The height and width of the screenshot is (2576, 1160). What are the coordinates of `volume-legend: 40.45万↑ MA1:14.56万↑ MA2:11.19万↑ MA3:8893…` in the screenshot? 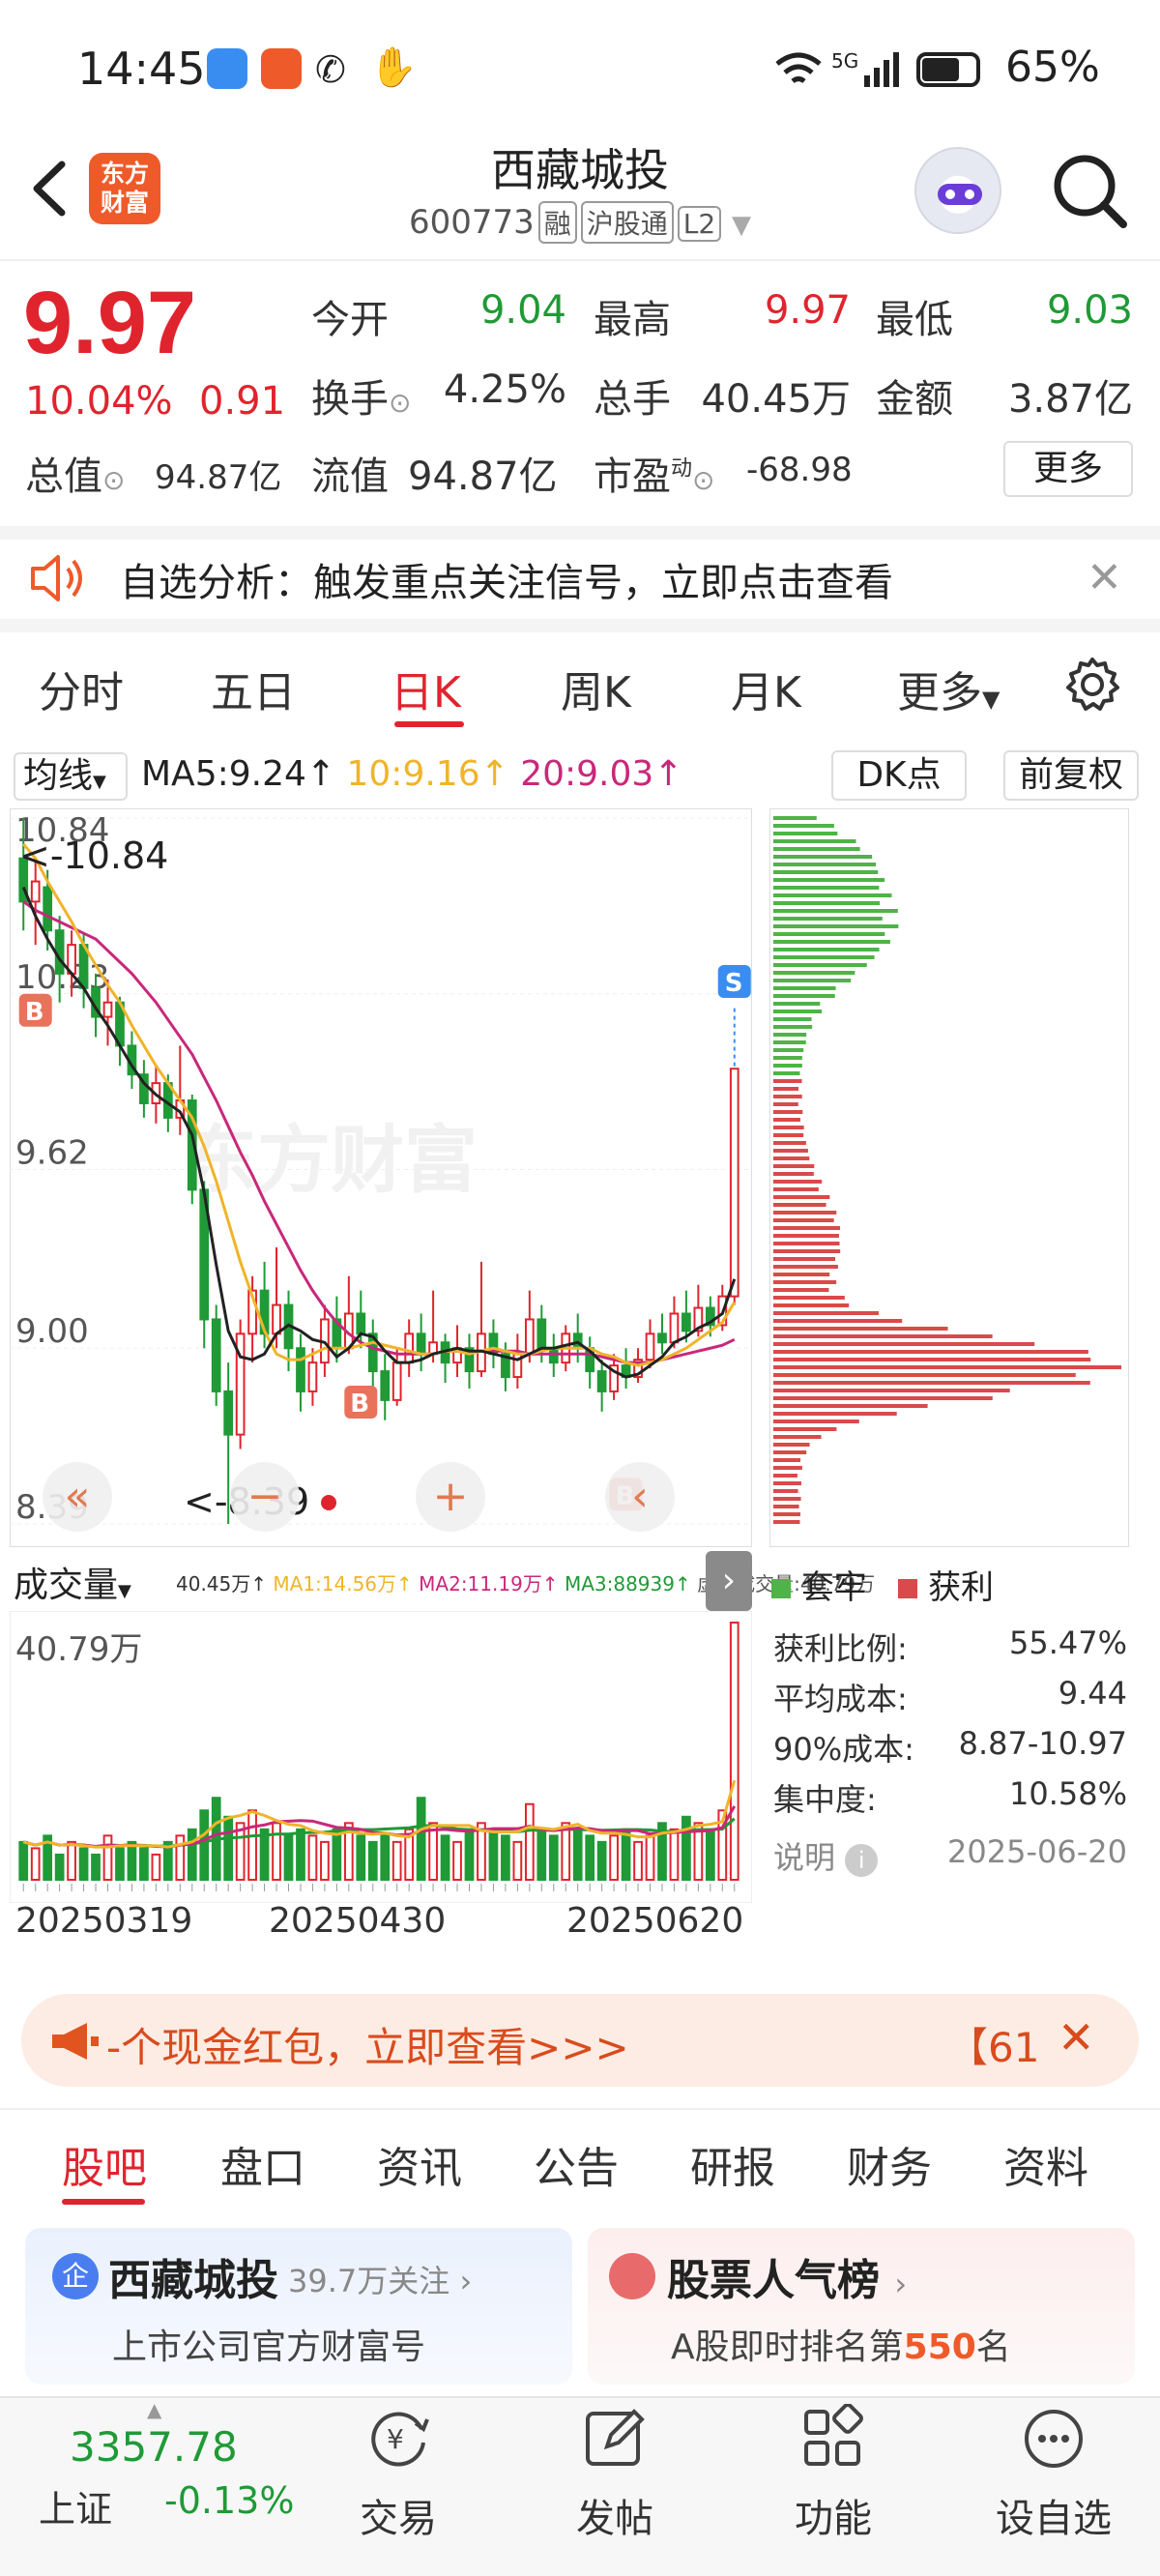 It's located at (525, 1583).